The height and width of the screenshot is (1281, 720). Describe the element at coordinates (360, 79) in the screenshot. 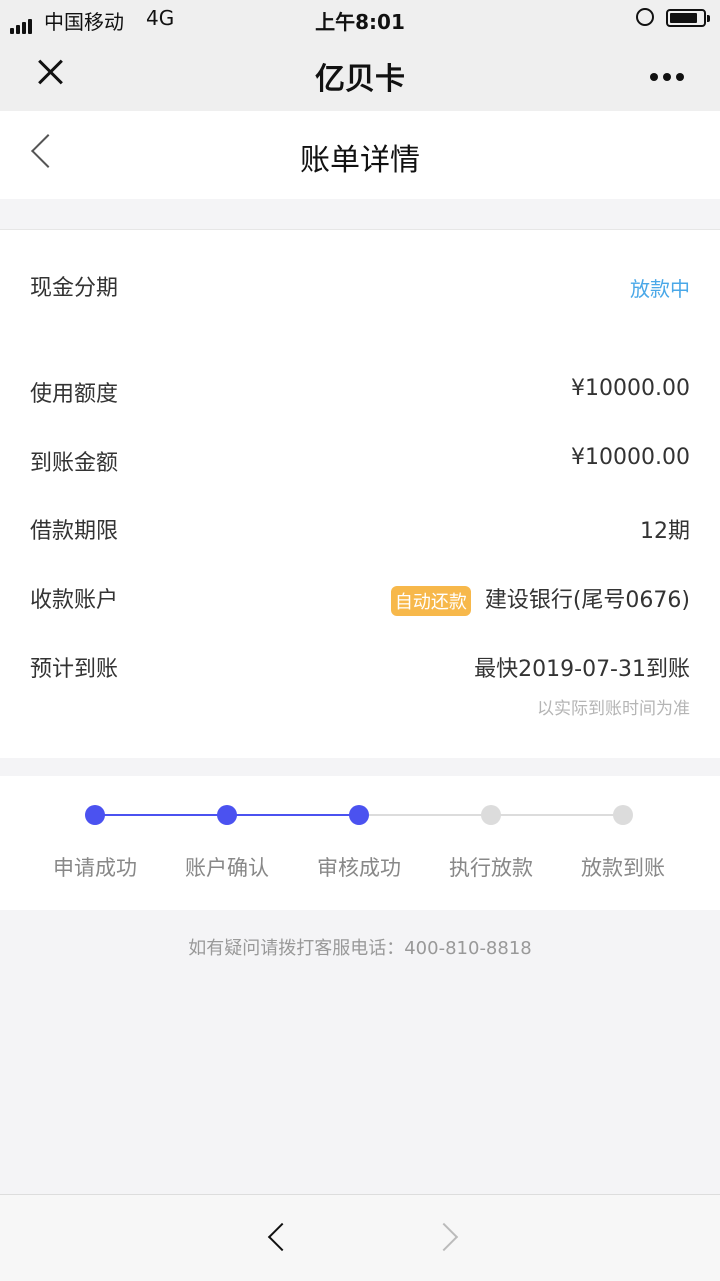

I see `app-title: 亿贝卡` at that location.